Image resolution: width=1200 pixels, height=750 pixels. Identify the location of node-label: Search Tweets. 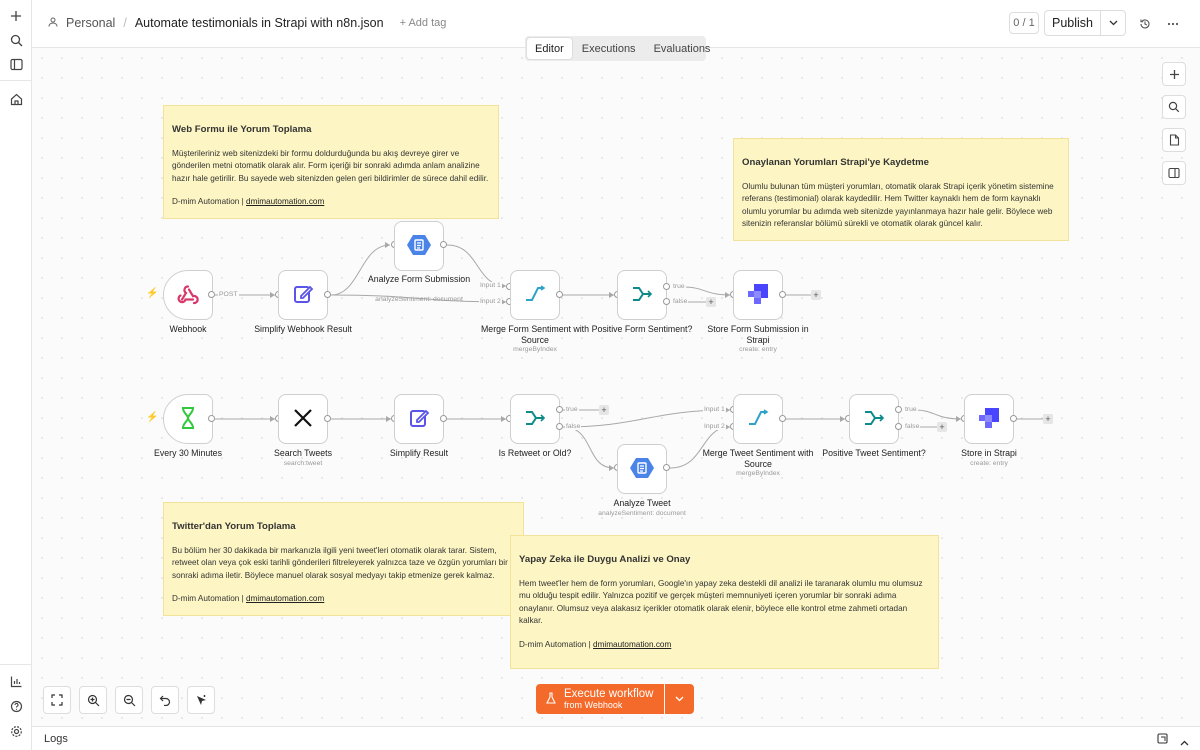
(303, 453).